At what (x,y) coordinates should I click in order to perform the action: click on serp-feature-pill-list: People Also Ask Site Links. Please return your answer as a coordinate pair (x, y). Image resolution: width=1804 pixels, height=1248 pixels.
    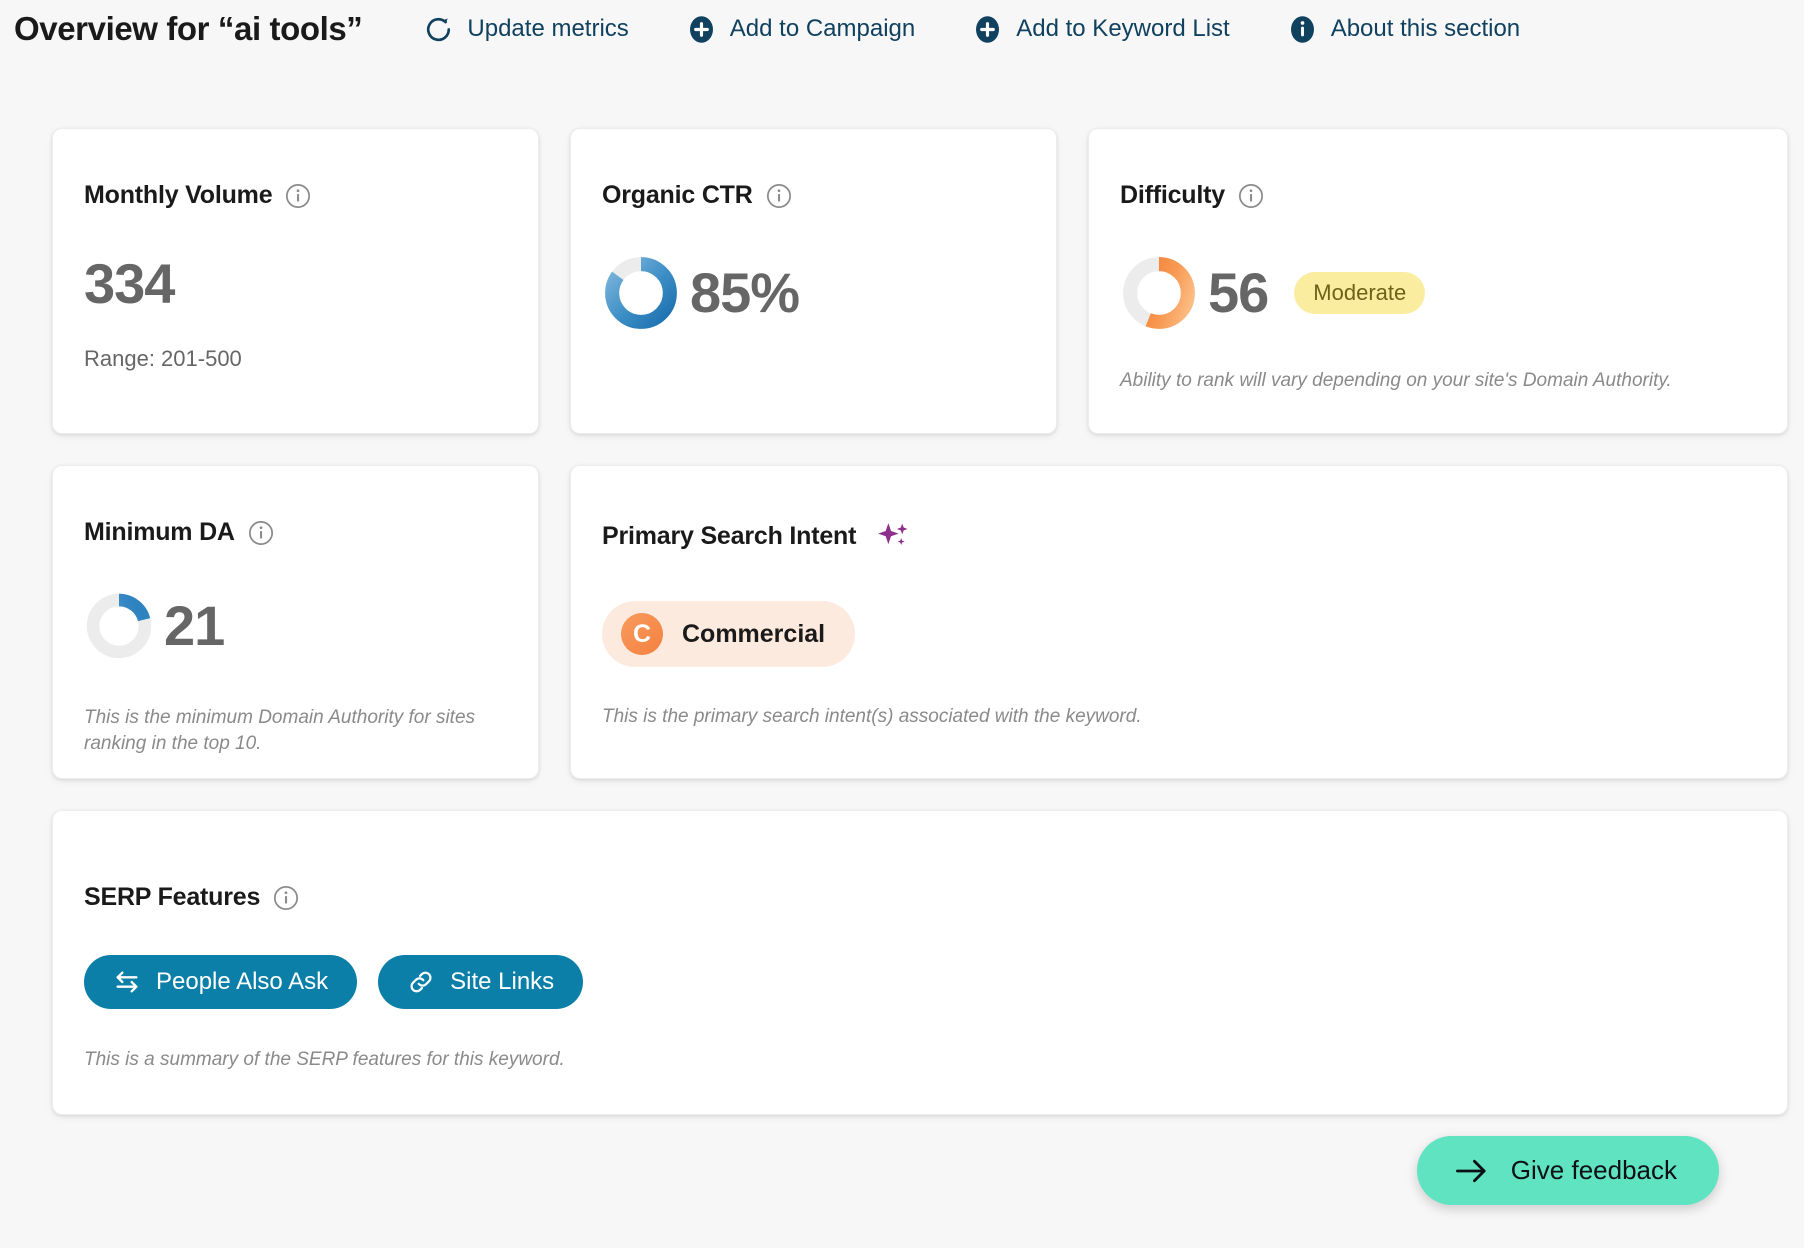
    Looking at the image, I should click on (920, 982).